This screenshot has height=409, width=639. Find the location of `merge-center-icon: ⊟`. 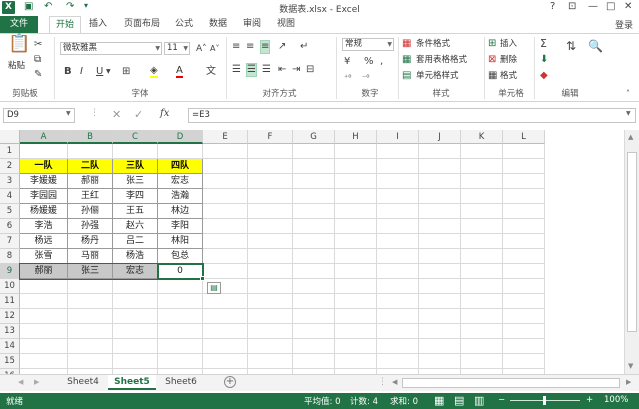

merge-center-icon: ⊟ is located at coordinates (310, 70).